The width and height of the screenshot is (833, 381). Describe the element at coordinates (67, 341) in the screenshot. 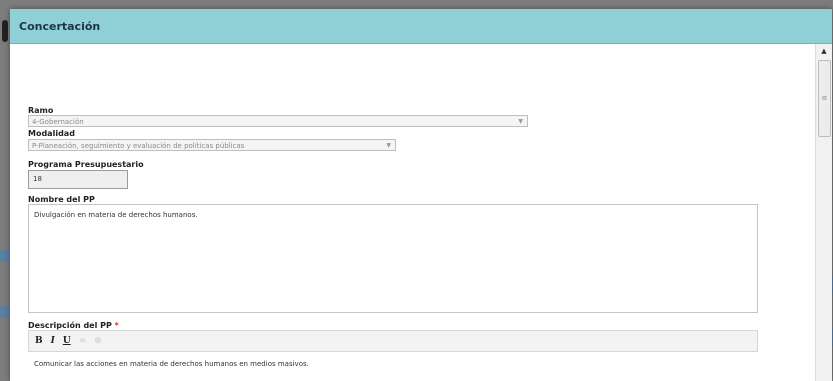

I see `underline-button: U` at that location.